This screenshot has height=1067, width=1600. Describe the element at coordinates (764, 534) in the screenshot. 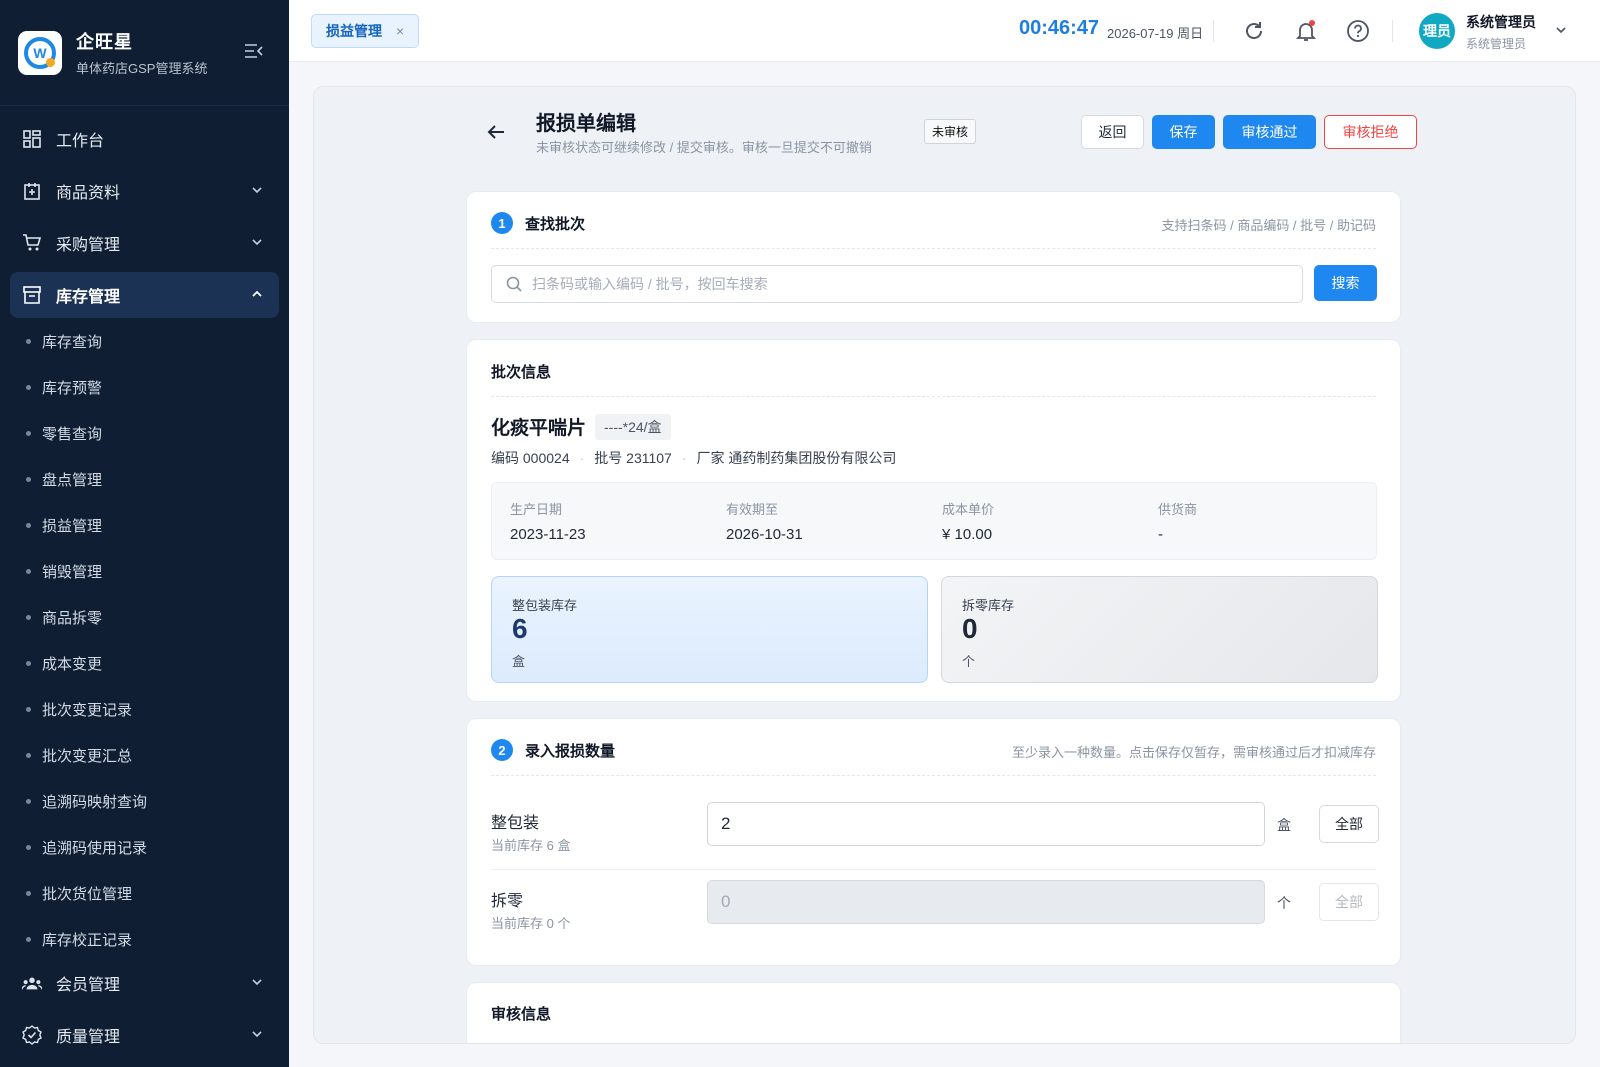

I see `expiry-date: 2026-10-31` at that location.